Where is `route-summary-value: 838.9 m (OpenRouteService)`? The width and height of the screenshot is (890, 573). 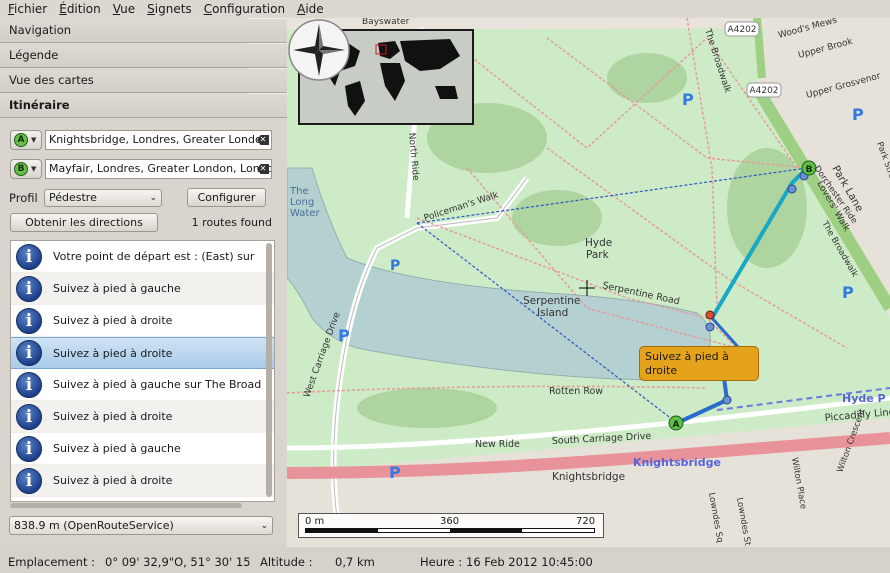
route-summary-value: 838.9 m (OpenRouteService) is located at coordinates (94, 525).